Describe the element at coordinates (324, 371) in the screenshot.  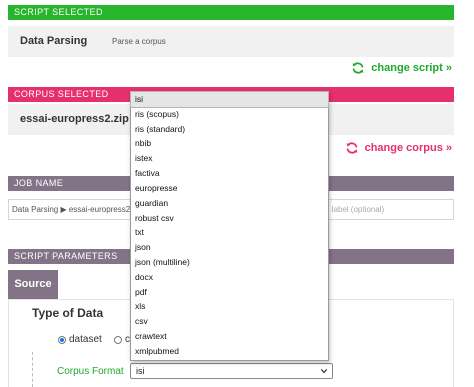
I see `chevron-down-icon` at that location.